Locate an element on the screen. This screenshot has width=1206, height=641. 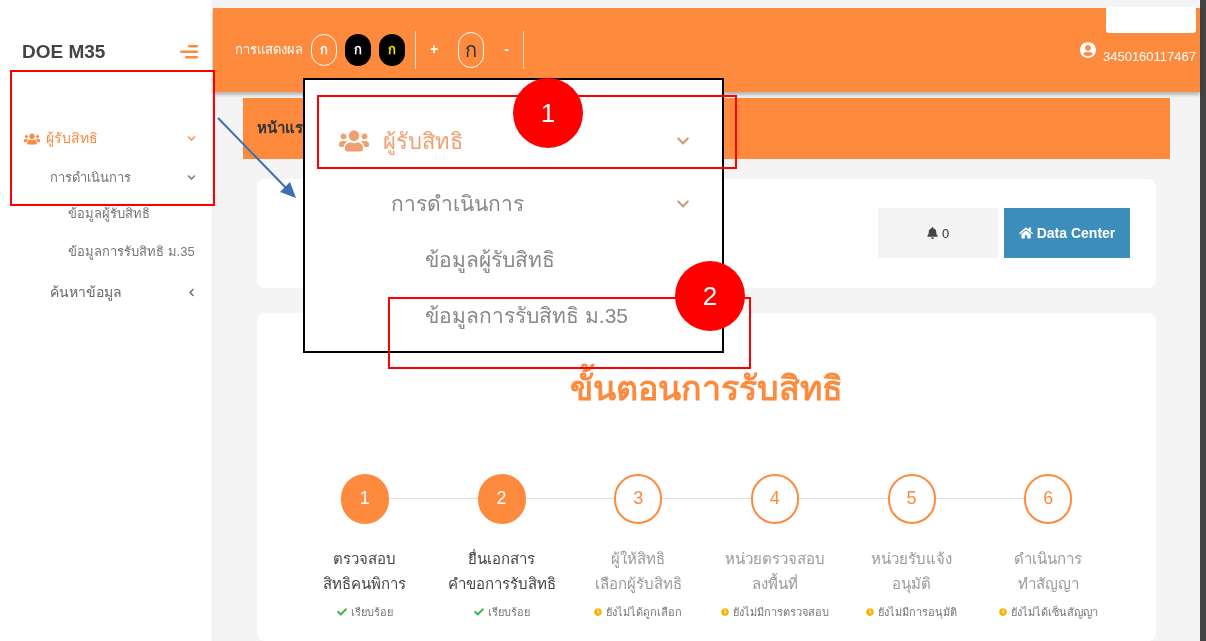
home-icon is located at coordinates (1025, 233).